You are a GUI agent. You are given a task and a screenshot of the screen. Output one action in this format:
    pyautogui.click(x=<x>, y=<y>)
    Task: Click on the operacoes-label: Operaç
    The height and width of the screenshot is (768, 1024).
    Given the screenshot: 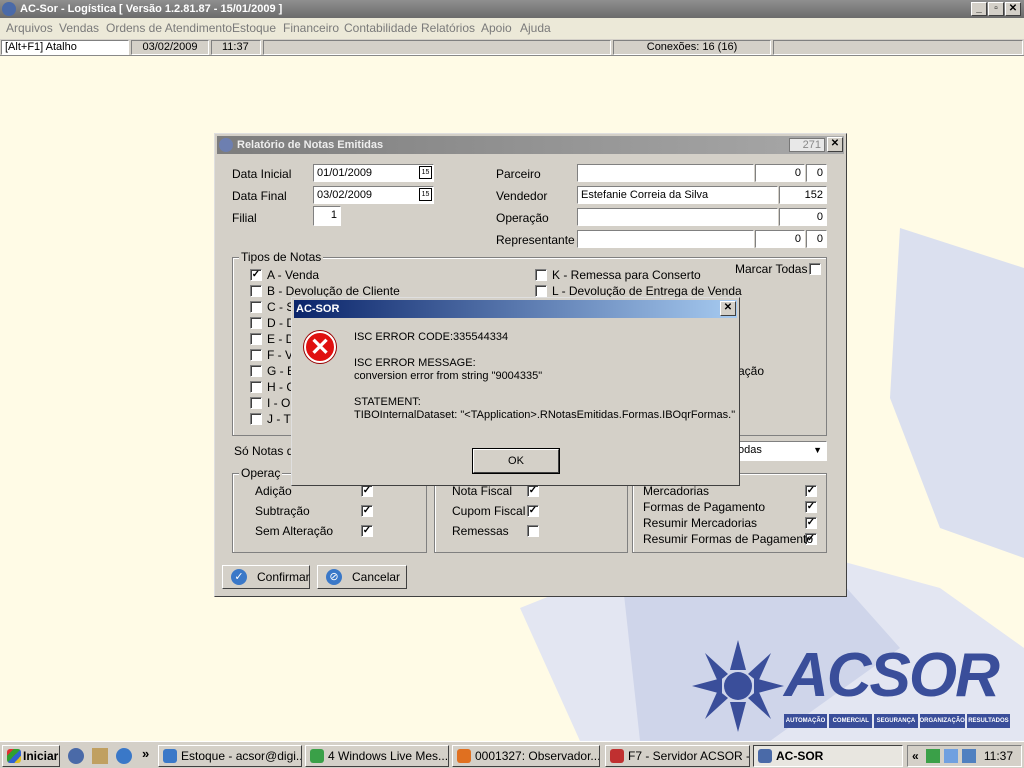 What is the action you would take?
    pyautogui.click(x=261, y=473)
    